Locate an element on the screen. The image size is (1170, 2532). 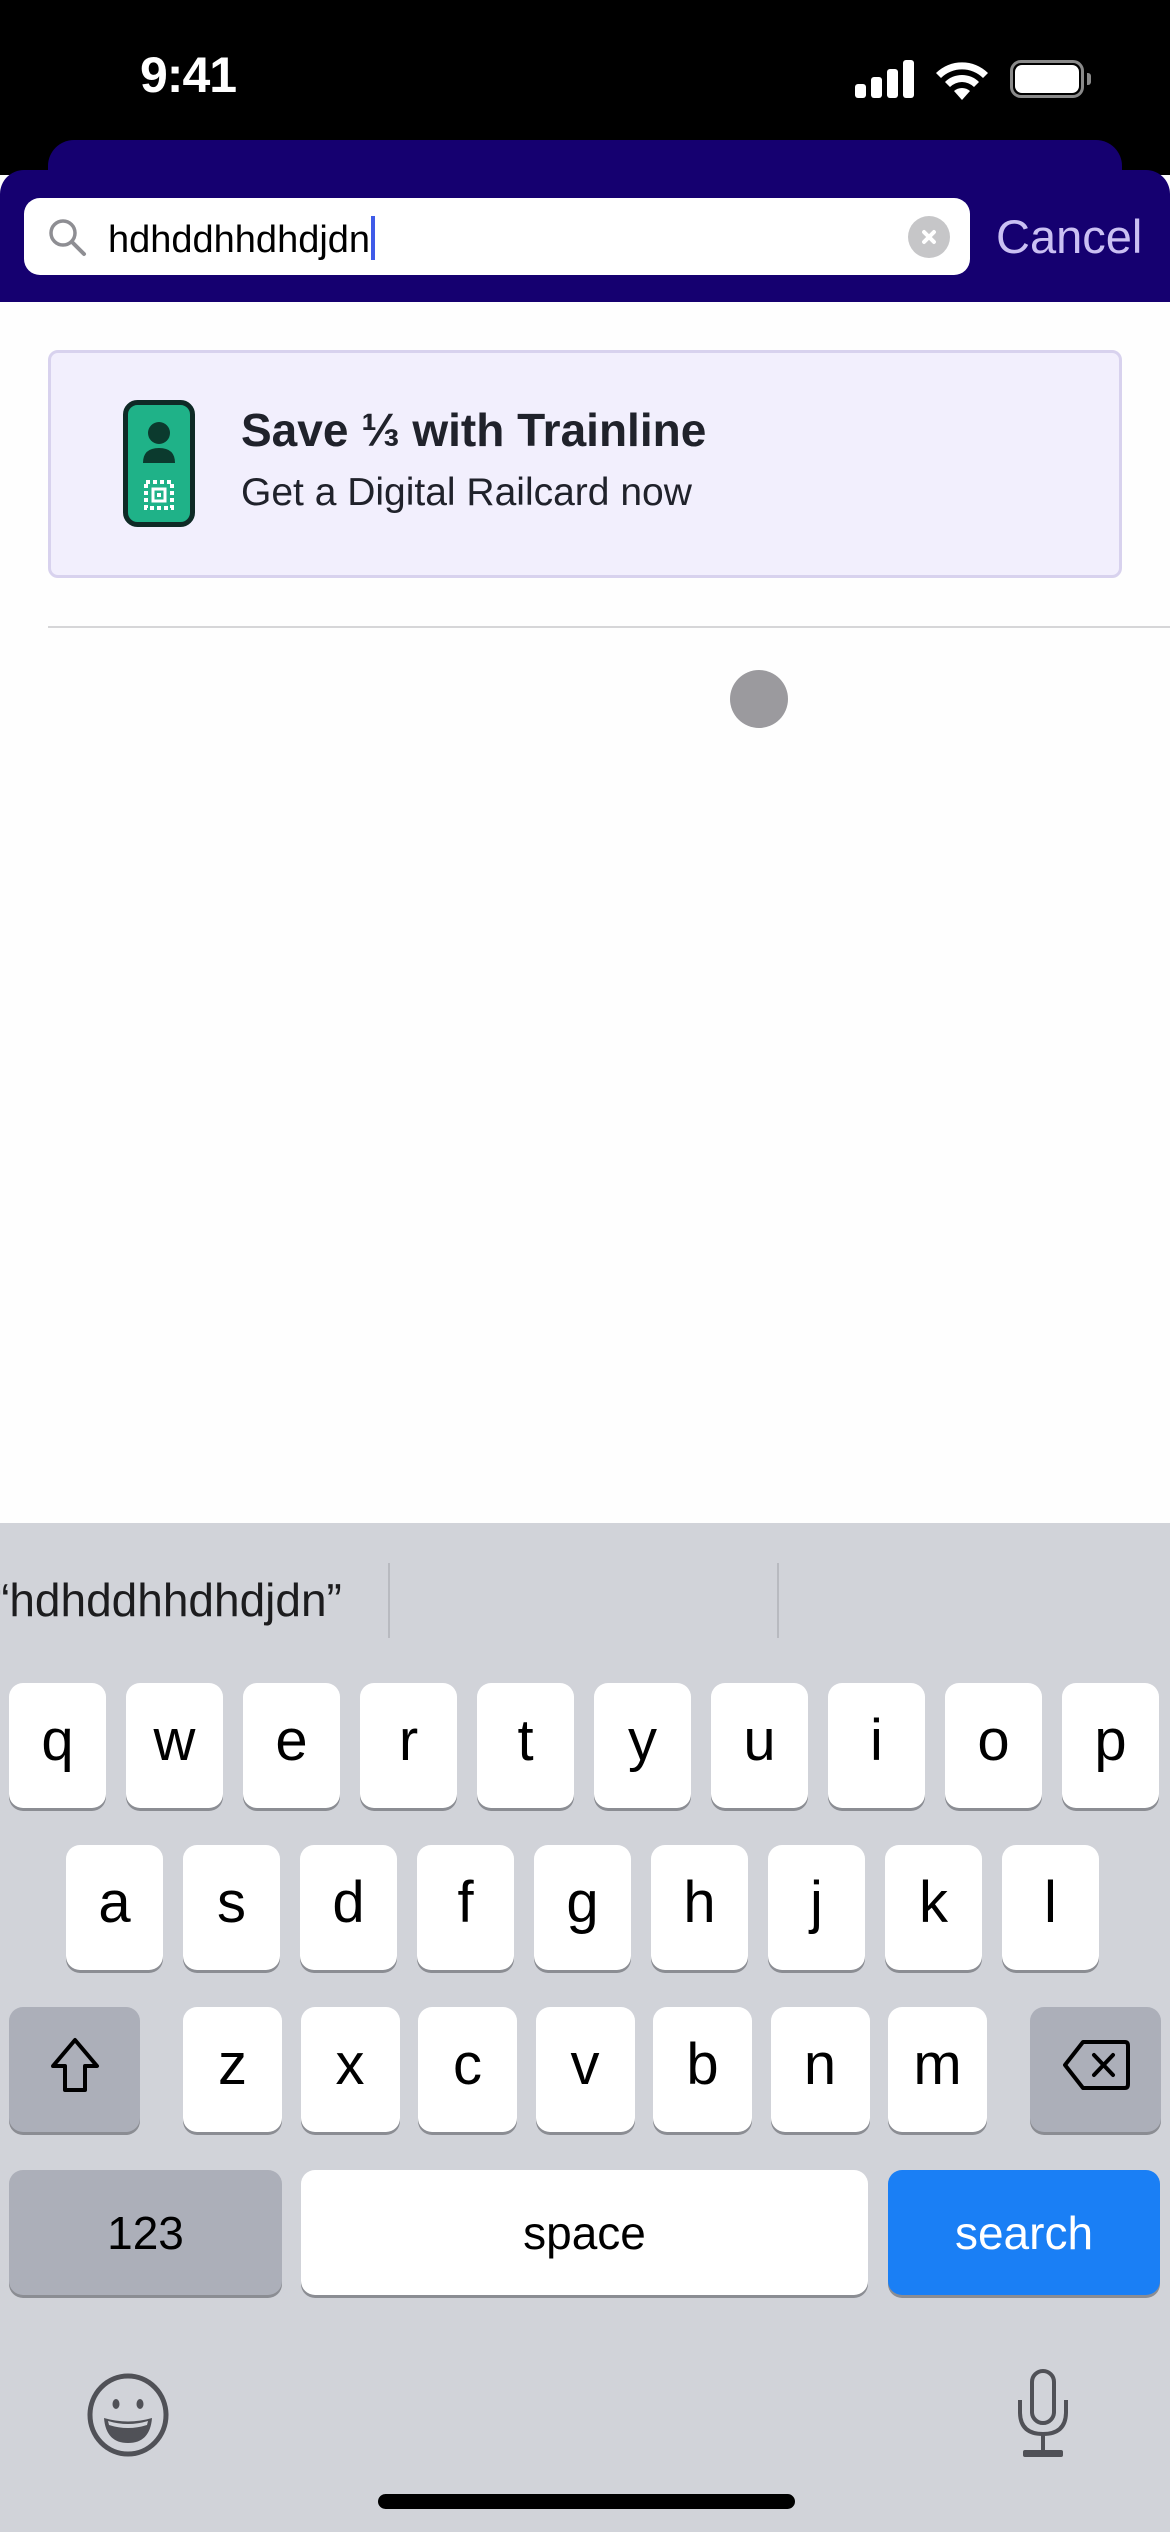
key-y: y is located at coordinates (642, 1745).